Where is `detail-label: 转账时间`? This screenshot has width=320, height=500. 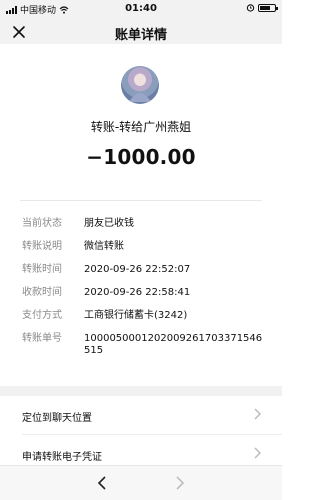 detail-label: 转账时间 is located at coordinates (42, 269).